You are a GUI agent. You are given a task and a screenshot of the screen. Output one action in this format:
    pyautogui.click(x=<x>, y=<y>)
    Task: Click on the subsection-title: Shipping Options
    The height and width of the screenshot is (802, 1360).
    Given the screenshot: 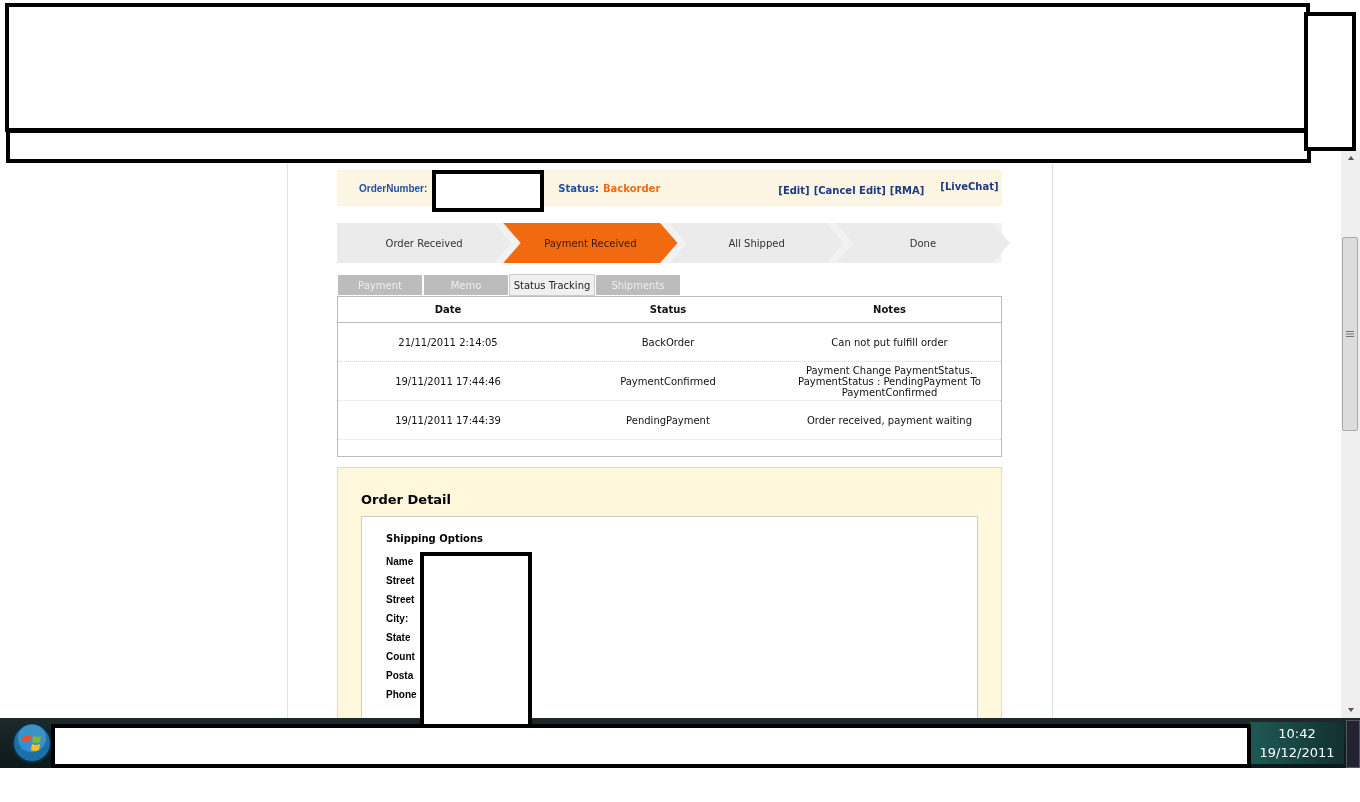 What is the action you would take?
    pyautogui.click(x=435, y=538)
    